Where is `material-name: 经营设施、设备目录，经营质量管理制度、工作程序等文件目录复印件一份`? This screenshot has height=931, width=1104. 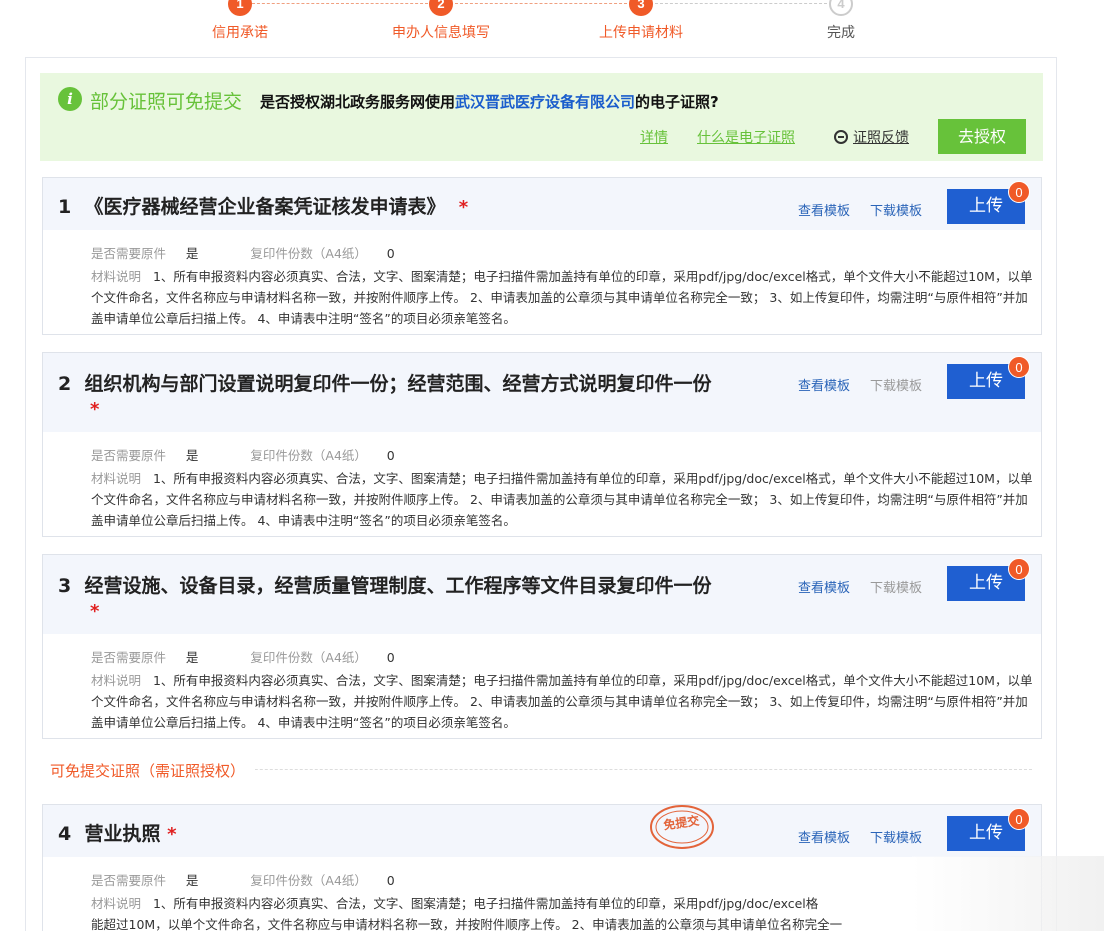 material-name: 经营设施、设备目录，经营质量管理制度、工作程序等文件目录复印件一份 is located at coordinates (398, 586).